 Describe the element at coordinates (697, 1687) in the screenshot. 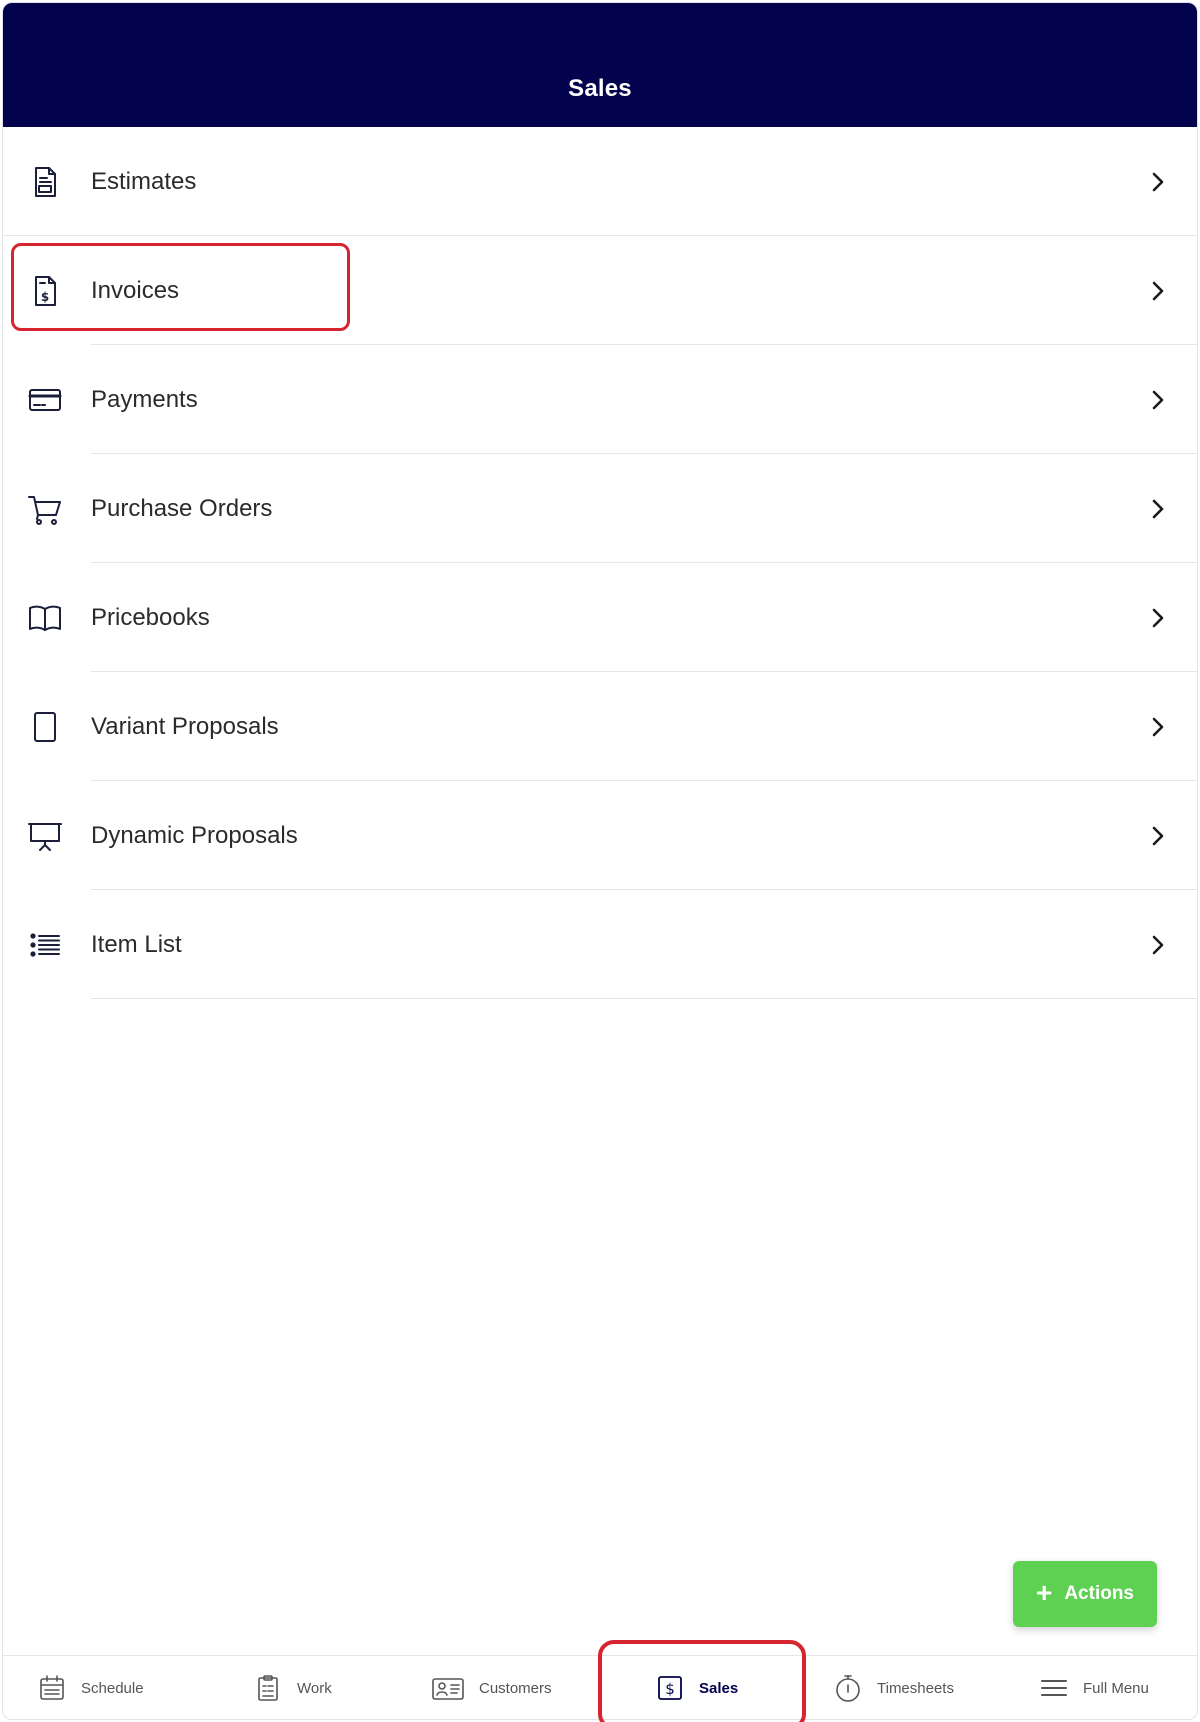

I see `tab-sales: $ Sales` at that location.